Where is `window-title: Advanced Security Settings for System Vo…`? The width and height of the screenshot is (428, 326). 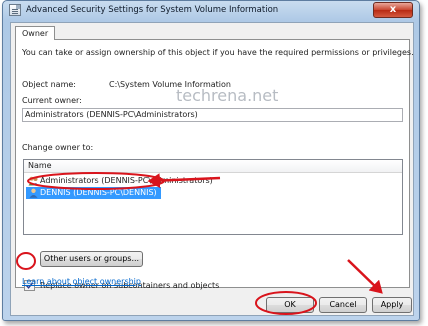
window-title: Advanced Security Settings for System Vo… is located at coordinates (152, 10).